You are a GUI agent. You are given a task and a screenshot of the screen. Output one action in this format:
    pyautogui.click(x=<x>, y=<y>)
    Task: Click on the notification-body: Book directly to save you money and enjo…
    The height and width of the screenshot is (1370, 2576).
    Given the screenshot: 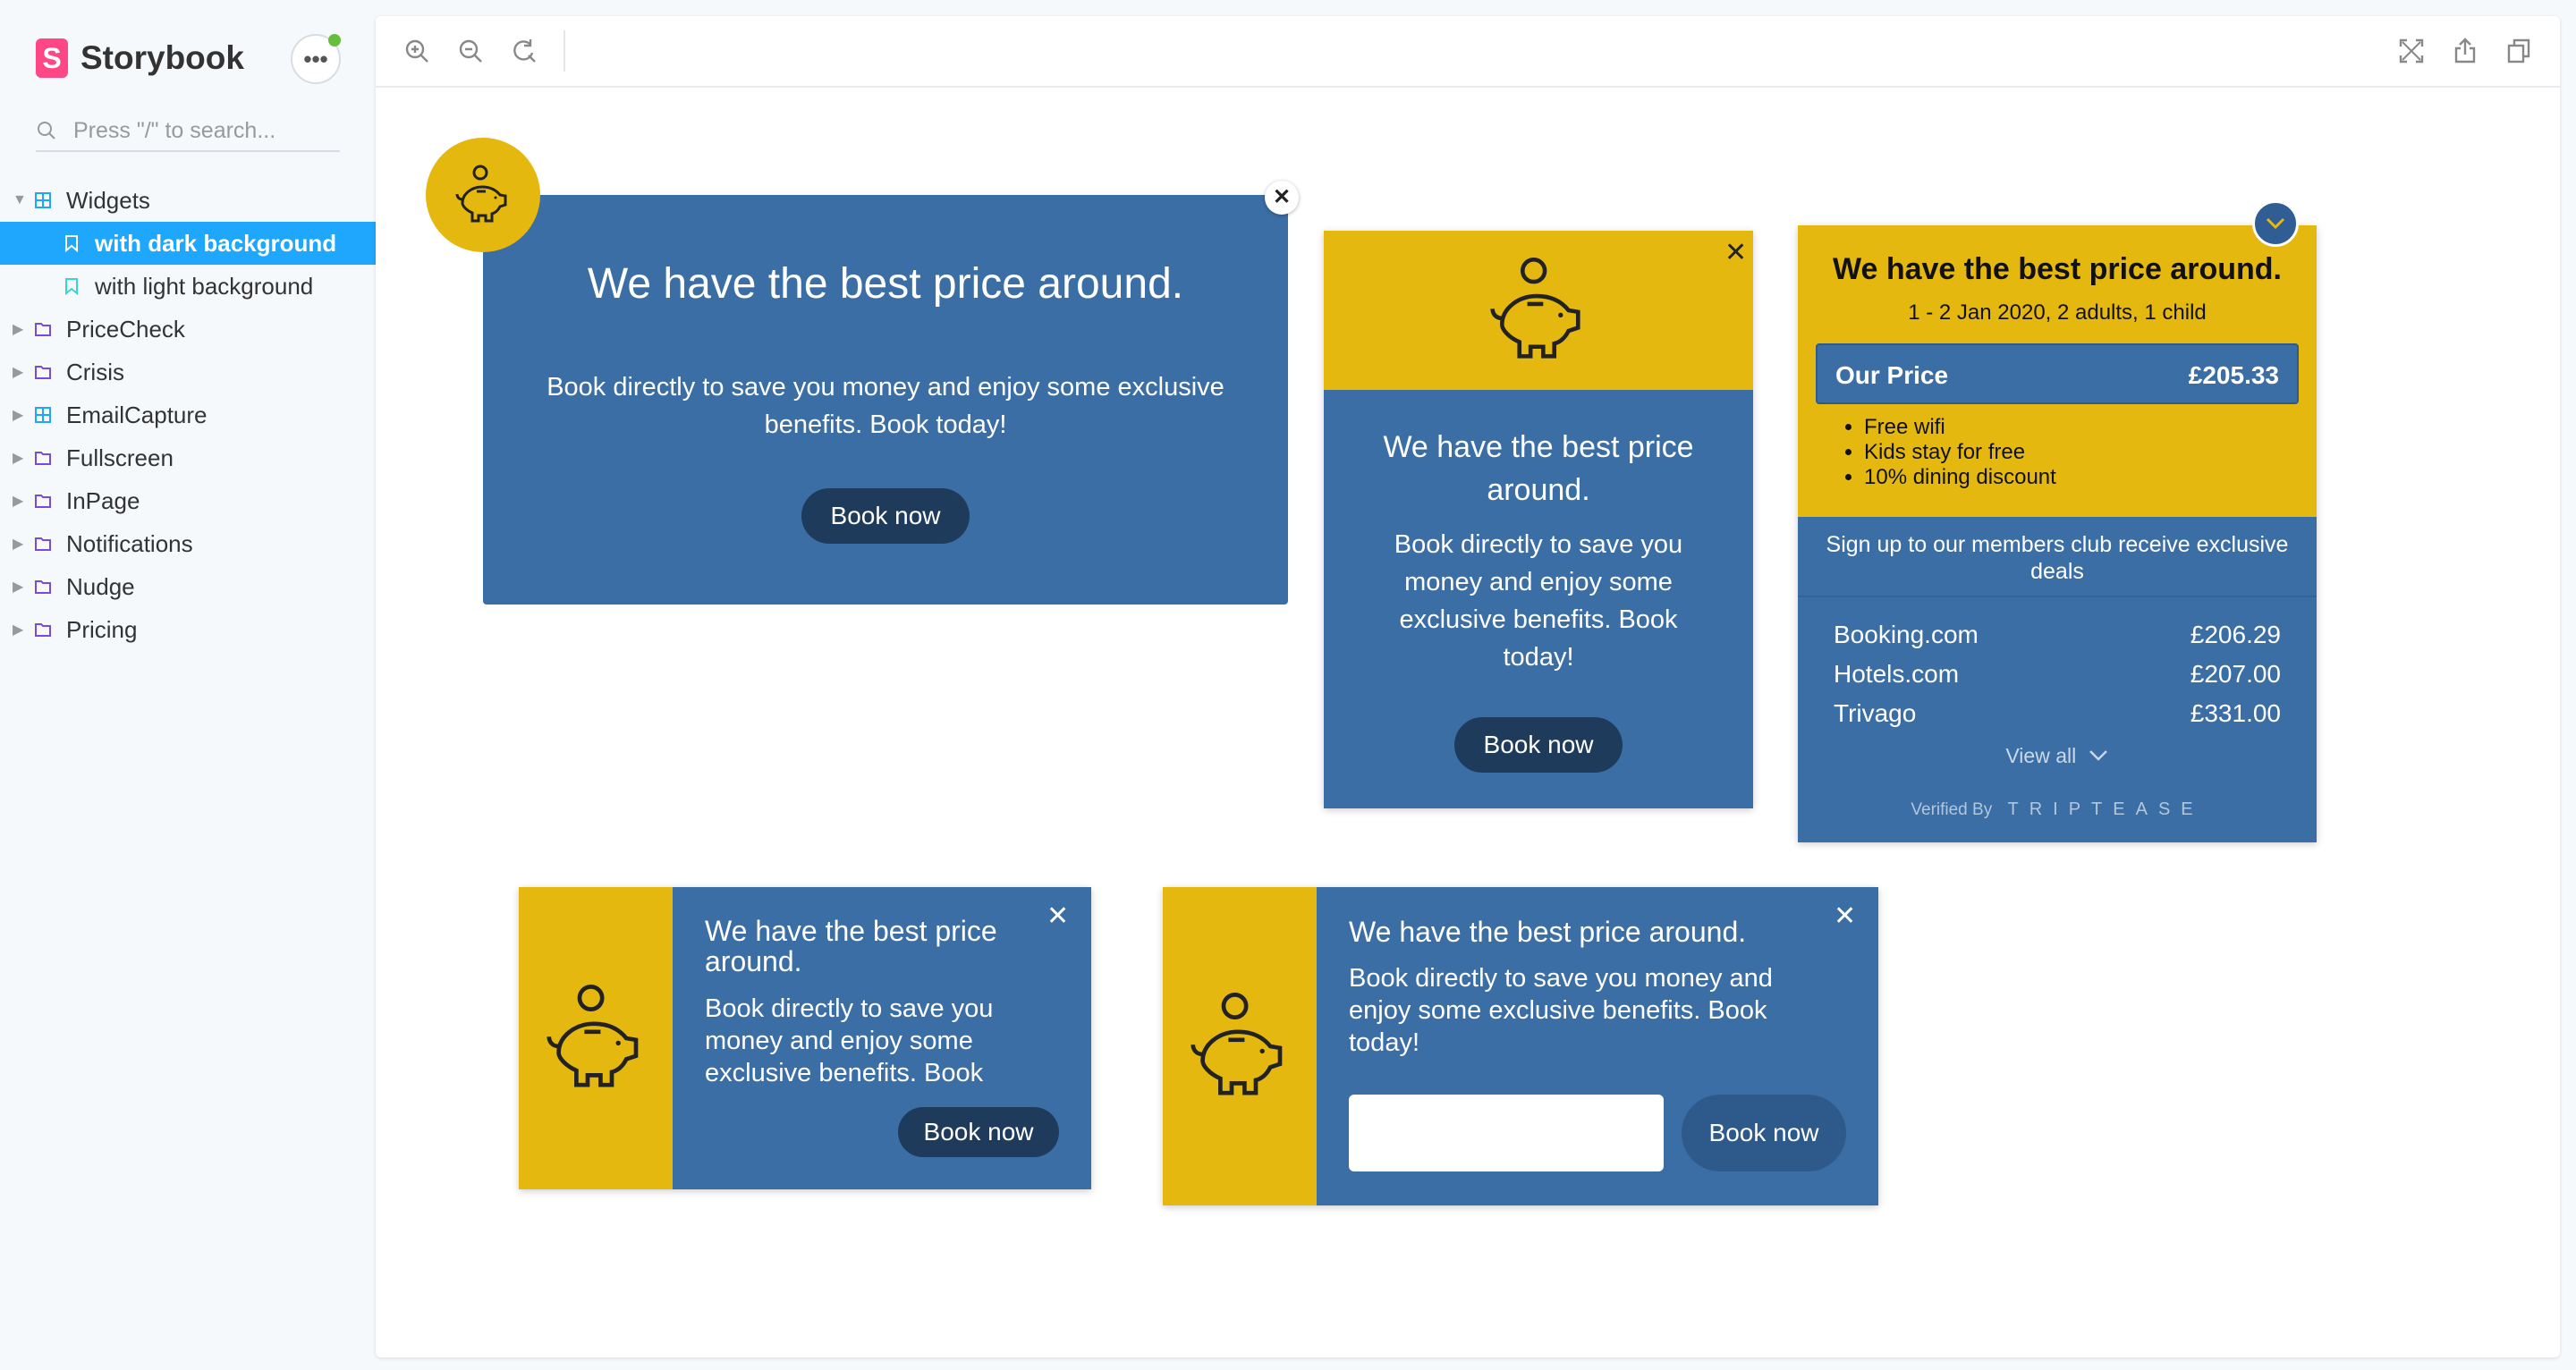 What is the action you would take?
    pyautogui.click(x=849, y=1040)
    